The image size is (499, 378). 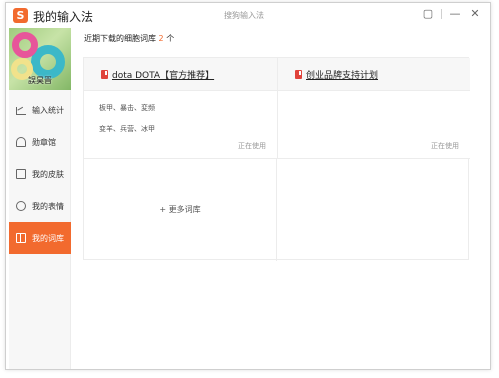 What do you see at coordinates (127, 129) in the screenshot?
I see `dictionary-sample-words: 变羊、兵营、冰甲` at bounding box center [127, 129].